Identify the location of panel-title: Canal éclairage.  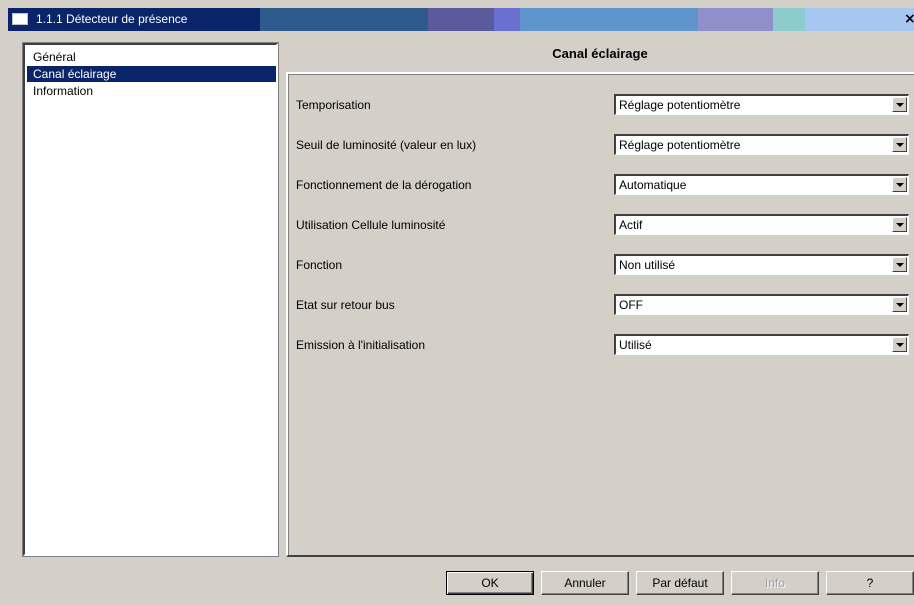
(600, 53).